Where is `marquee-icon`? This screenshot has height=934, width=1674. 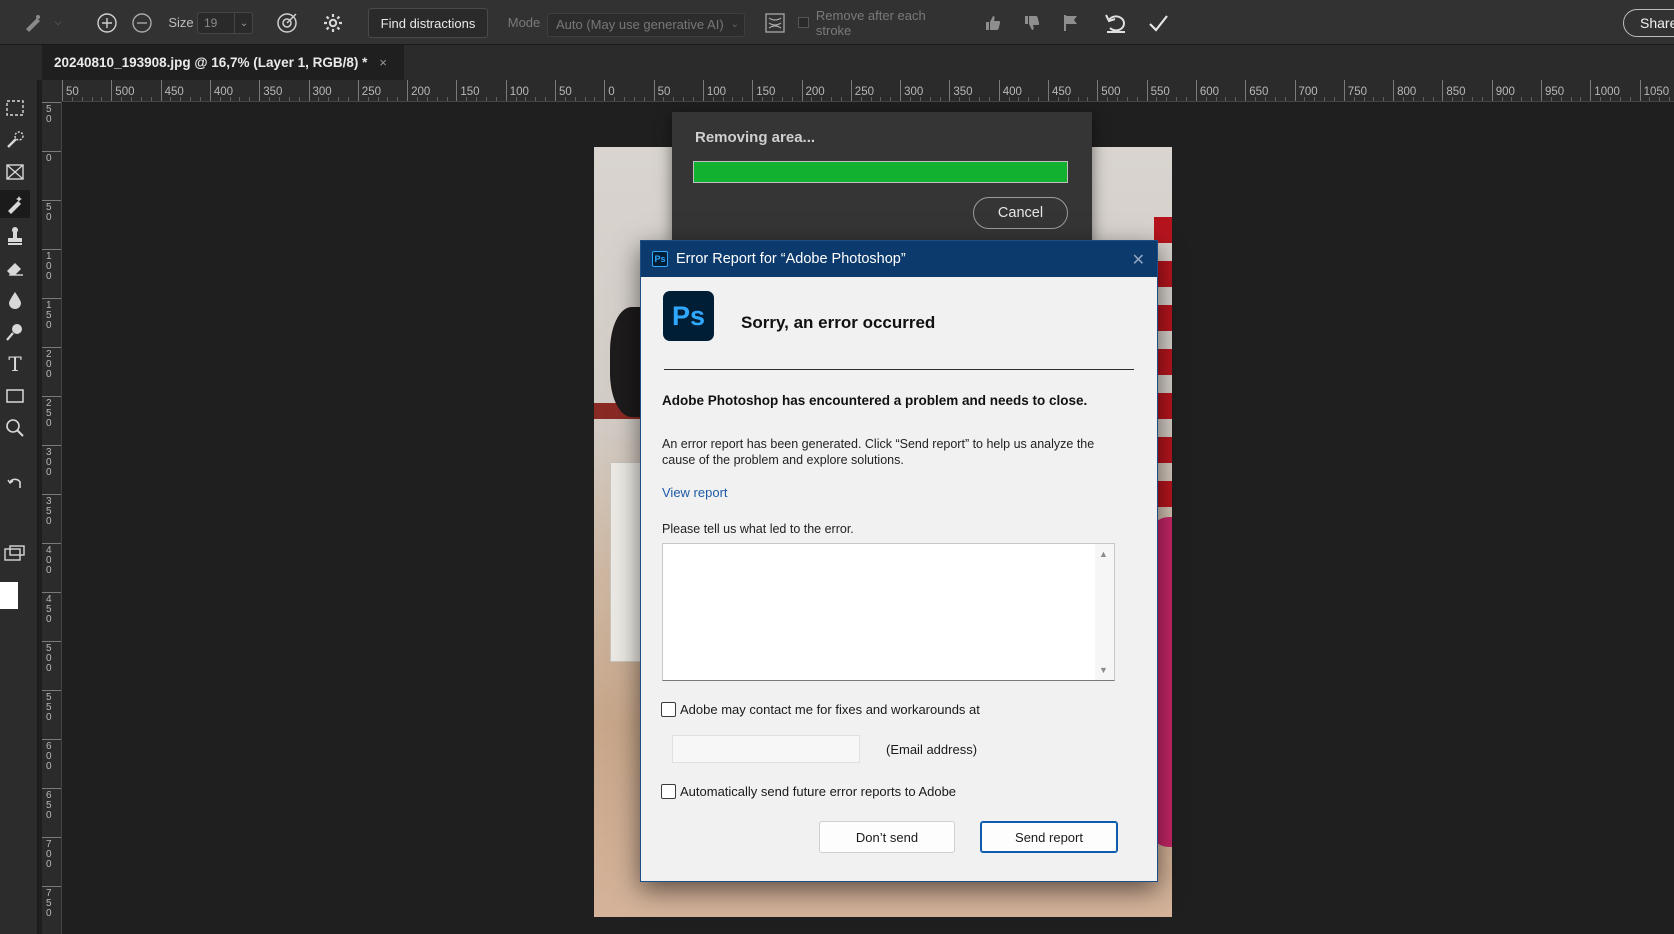 marquee-icon is located at coordinates (15, 108).